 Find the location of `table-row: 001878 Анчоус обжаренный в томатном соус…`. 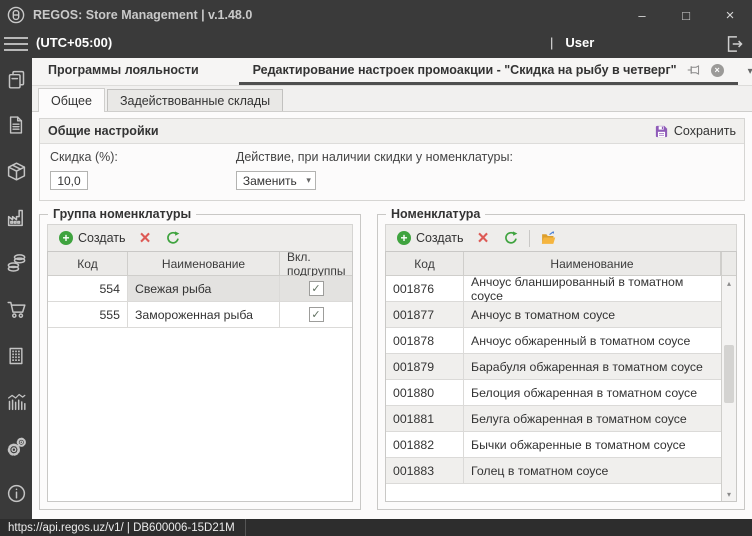

table-row: 001878 Анчоус обжаренный в томатном соус… is located at coordinates (553, 341).